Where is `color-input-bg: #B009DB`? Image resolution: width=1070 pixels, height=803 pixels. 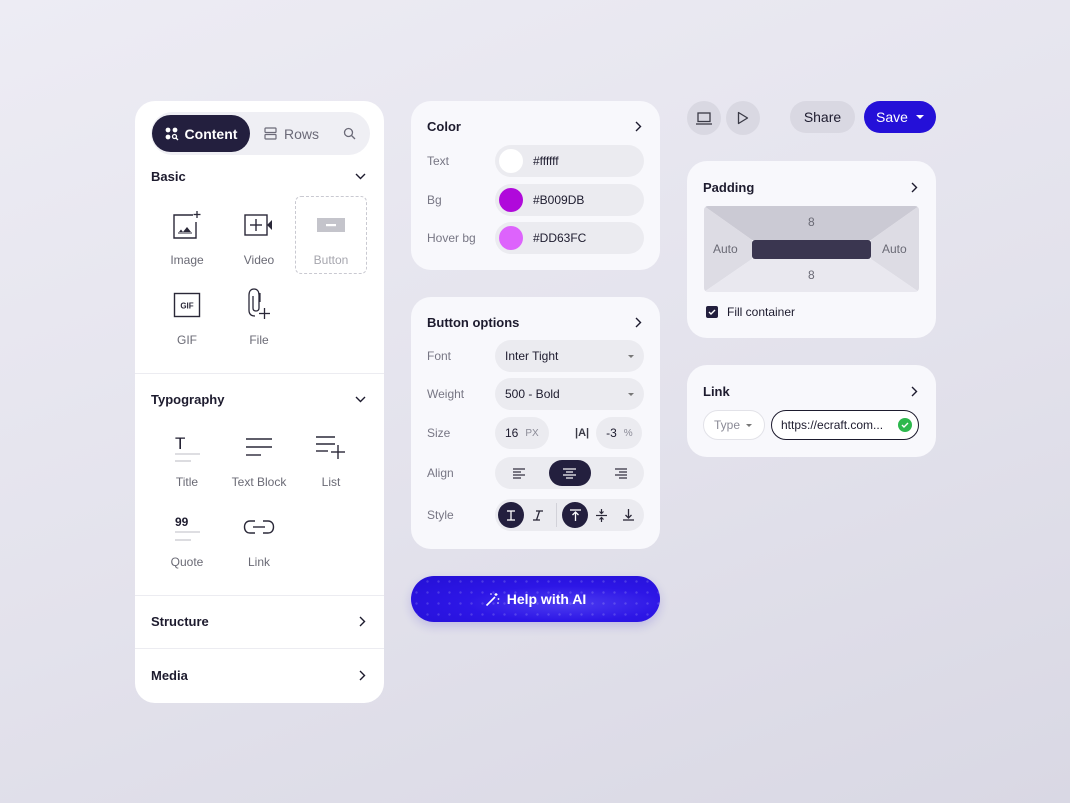
color-input-bg: #B009DB is located at coordinates (569, 200).